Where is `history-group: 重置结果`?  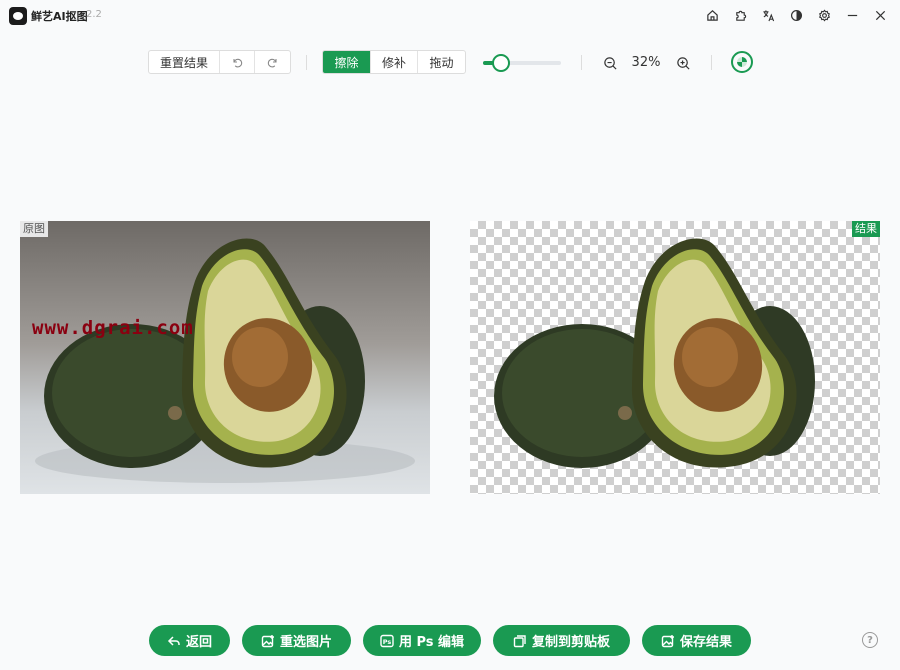 history-group: 重置结果 is located at coordinates (219, 62).